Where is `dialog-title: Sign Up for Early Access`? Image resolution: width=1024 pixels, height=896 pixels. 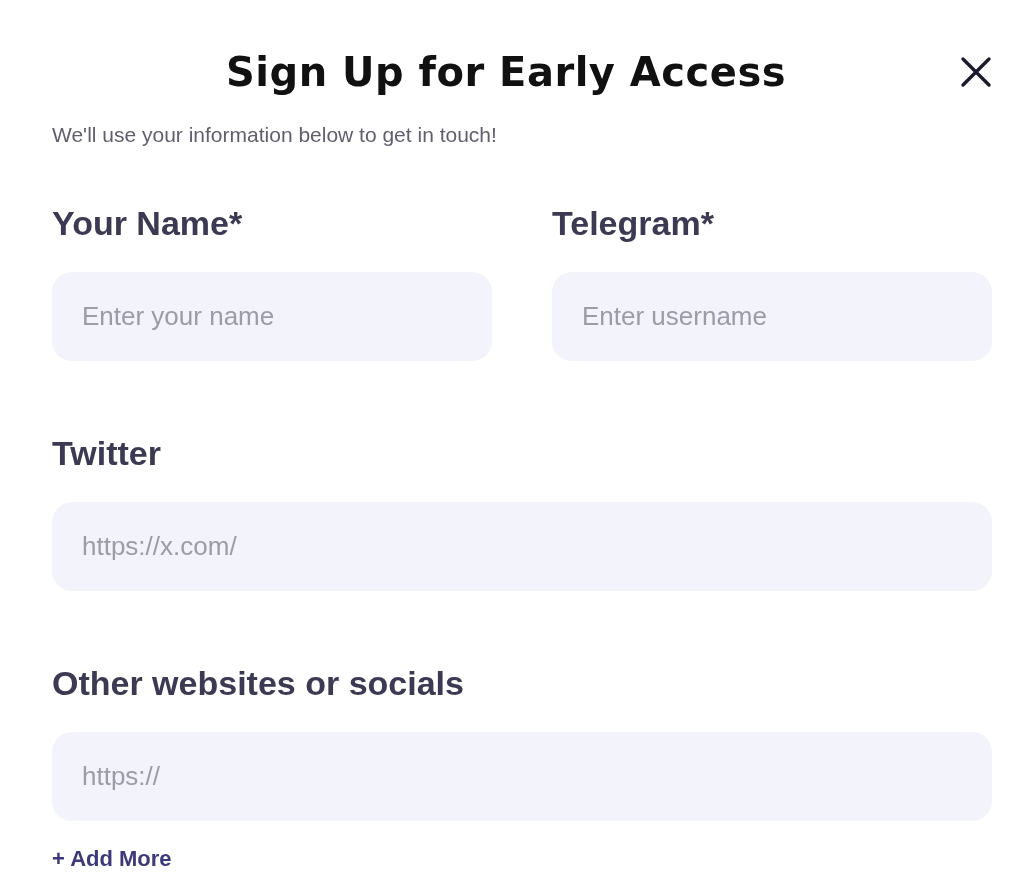
dialog-title: Sign Up for Early Access is located at coordinates (506, 72).